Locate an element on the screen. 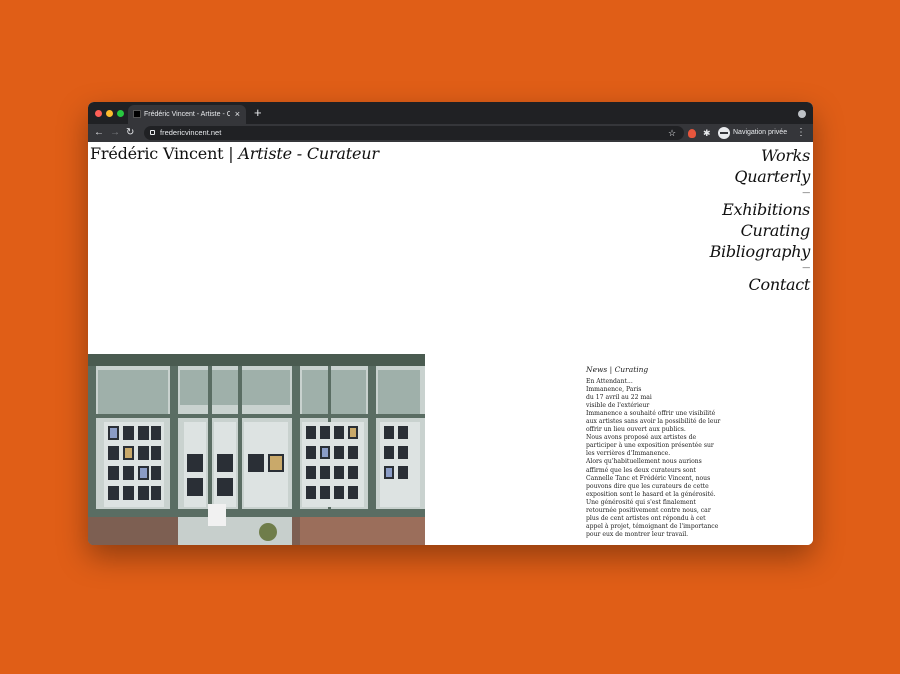  favicon-icon is located at coordinates (137, 114).